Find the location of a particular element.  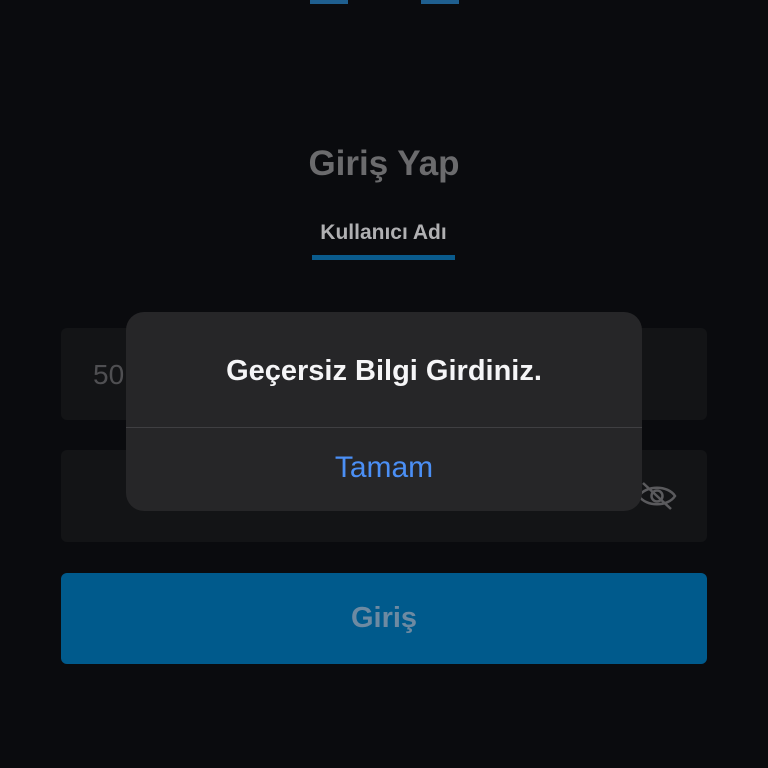

logo-fragment-left is located at coordinates (329, 2).